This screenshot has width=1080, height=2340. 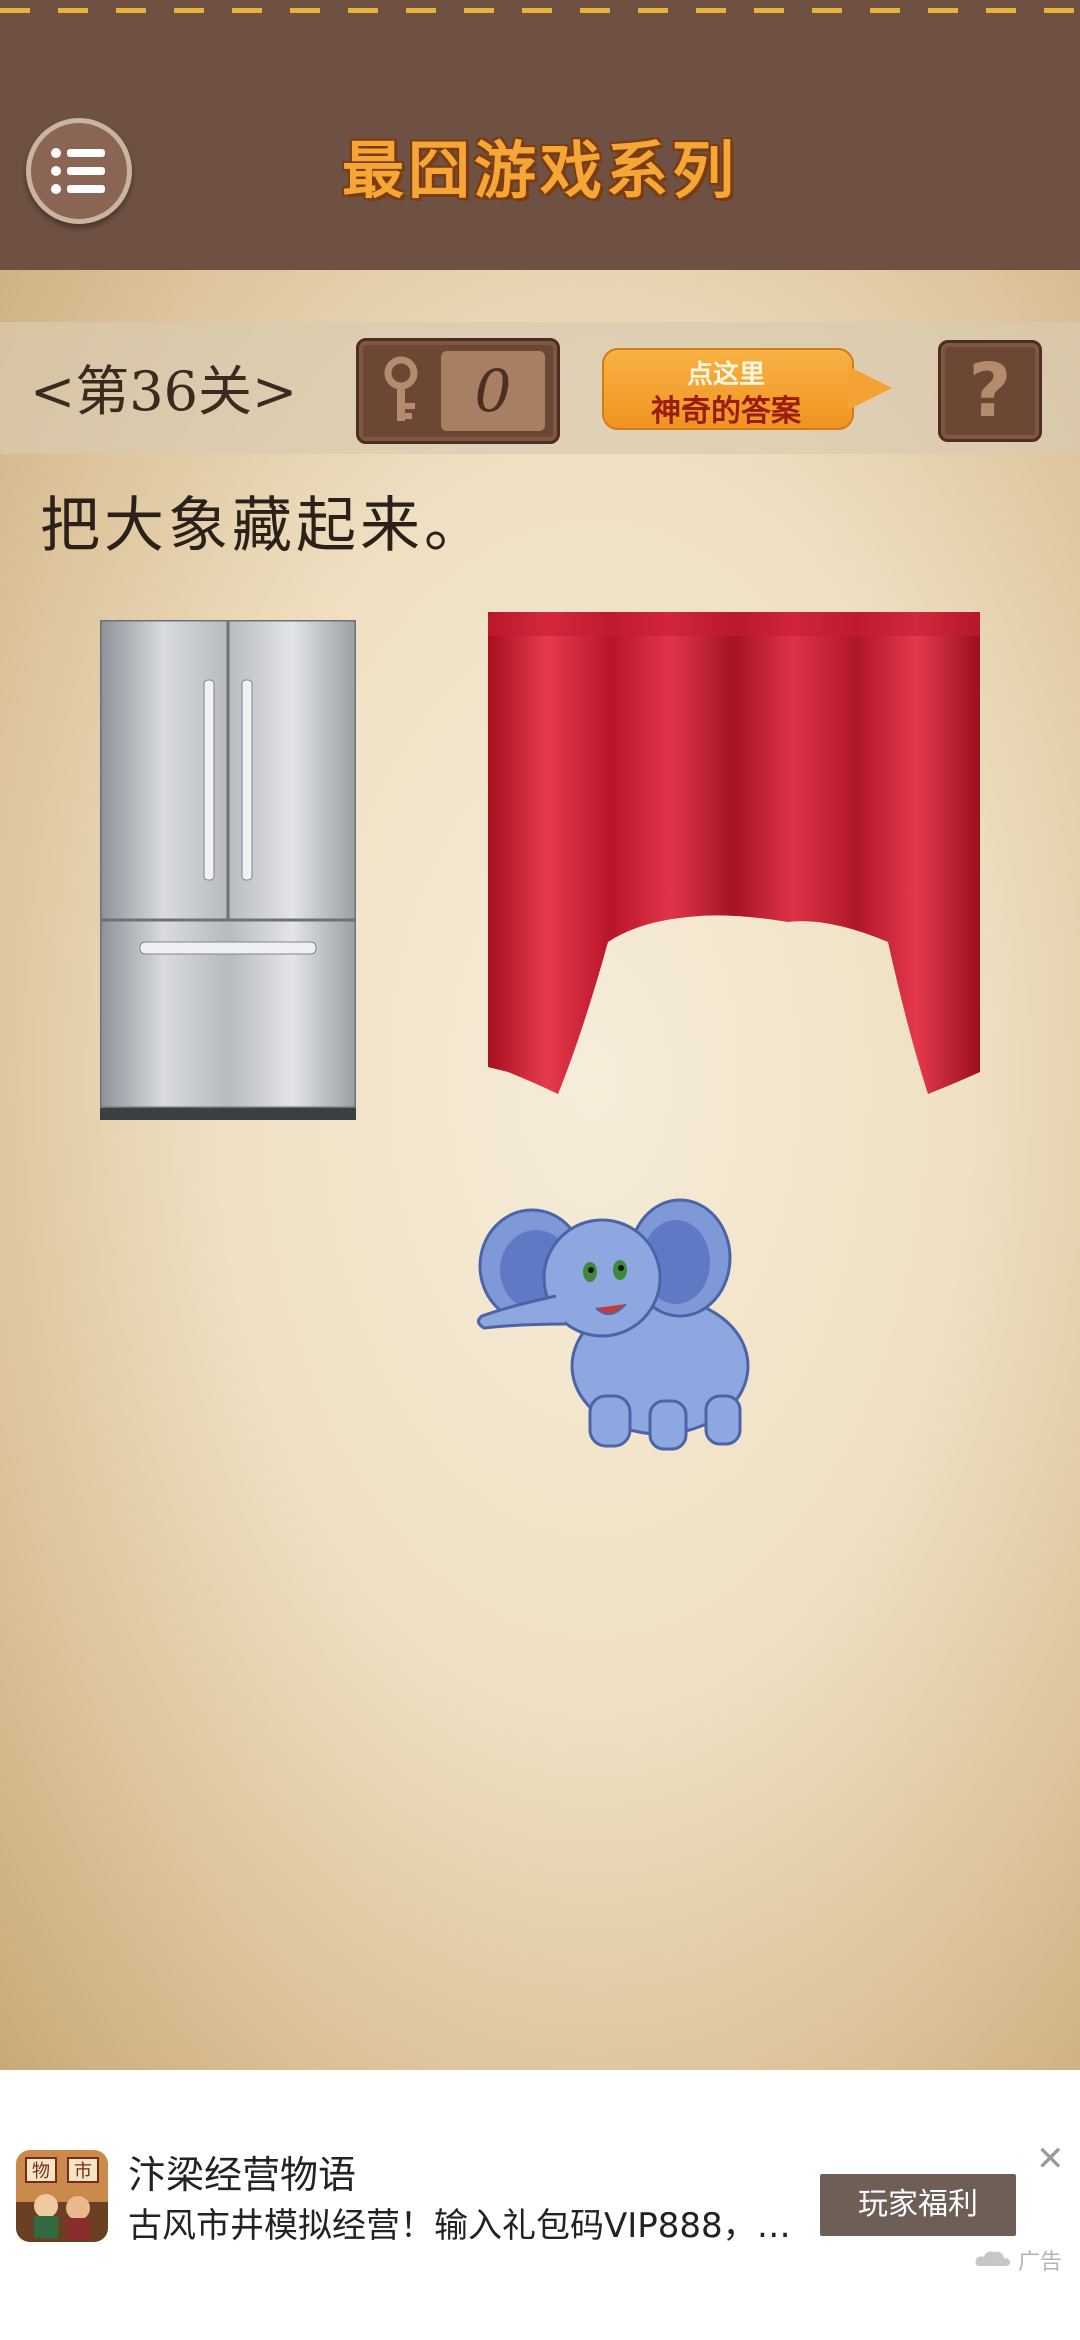 I want to click on header-dash-border, so click(x=540, y=10).